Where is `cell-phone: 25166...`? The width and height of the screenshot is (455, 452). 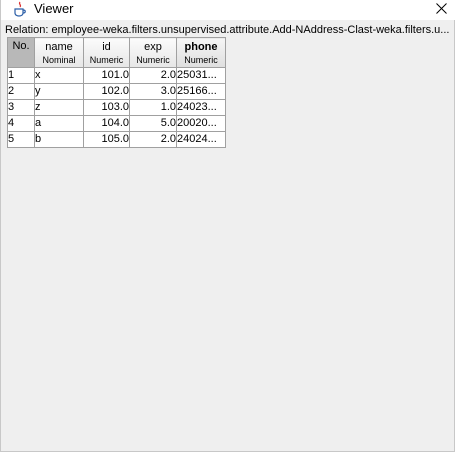 cell-phone: 25166... is located at coordinates (201, 91).